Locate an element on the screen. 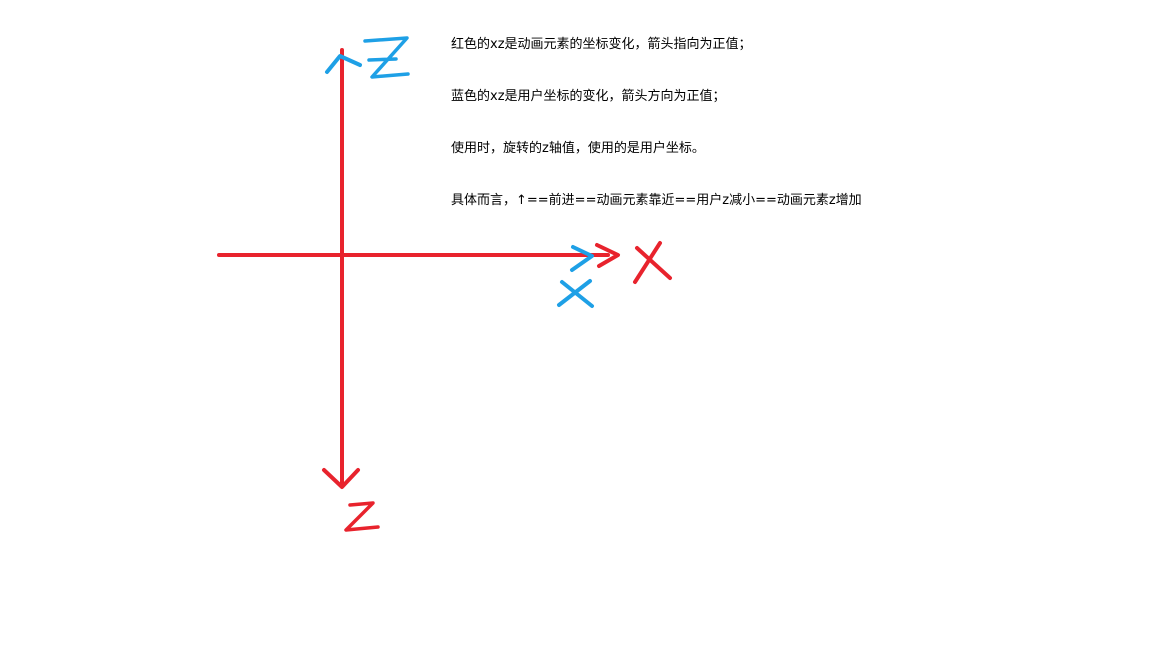  user-x-label is located at coordinates (575, 293).